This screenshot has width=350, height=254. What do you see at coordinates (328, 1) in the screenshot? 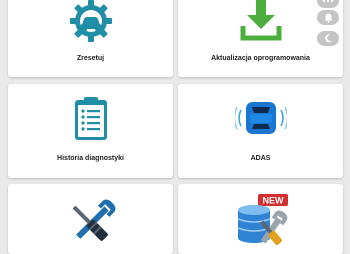
I see `dots-icon` at bounding box center [328, 1].